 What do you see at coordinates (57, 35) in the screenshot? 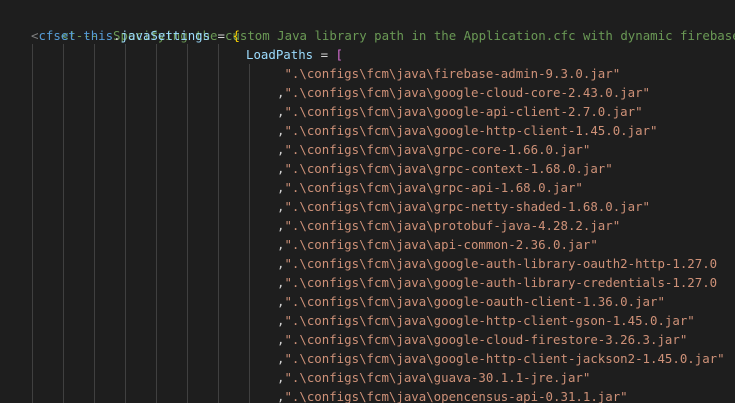
I see `cfset-tag: cfset` at bounding box center [57, 35].